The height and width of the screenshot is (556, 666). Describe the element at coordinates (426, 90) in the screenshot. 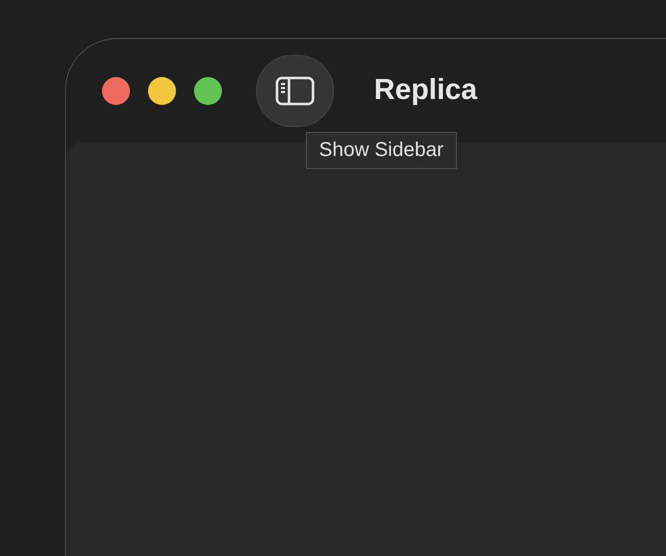

I see `window-title: Replica` at that location.